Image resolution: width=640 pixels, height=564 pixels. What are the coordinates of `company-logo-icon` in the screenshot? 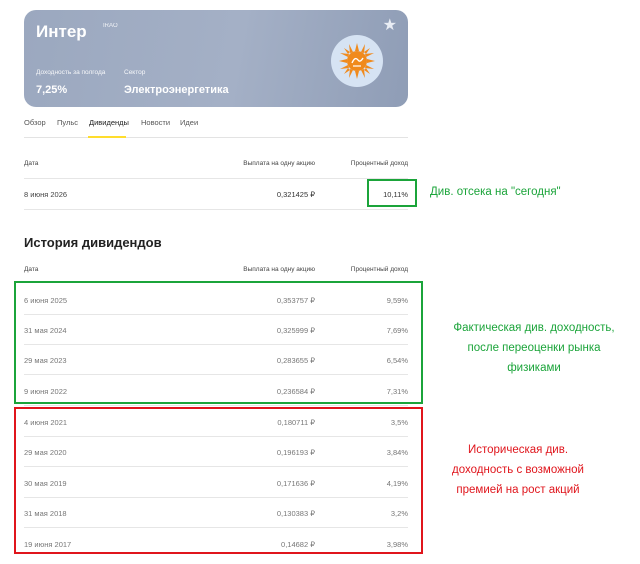 It's located at (357, 61).